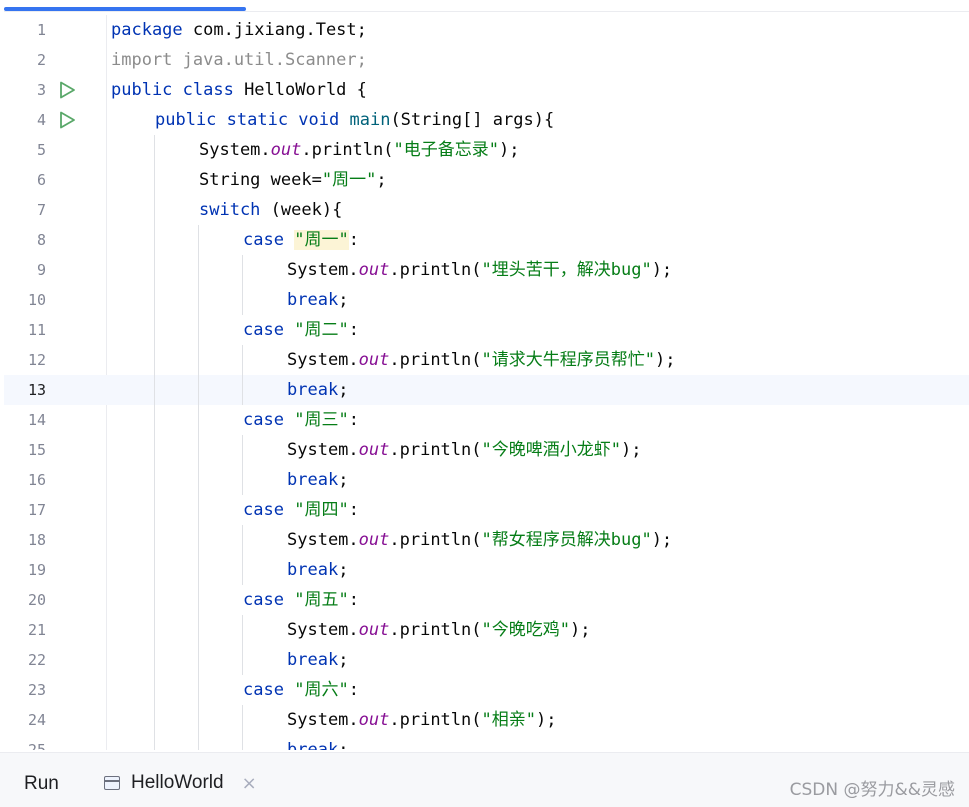 The height and width of the screenshot is (807, 969). Describe the element at coordinates (230, 210) in the screenshot. I see `code-token: switch` at that location.